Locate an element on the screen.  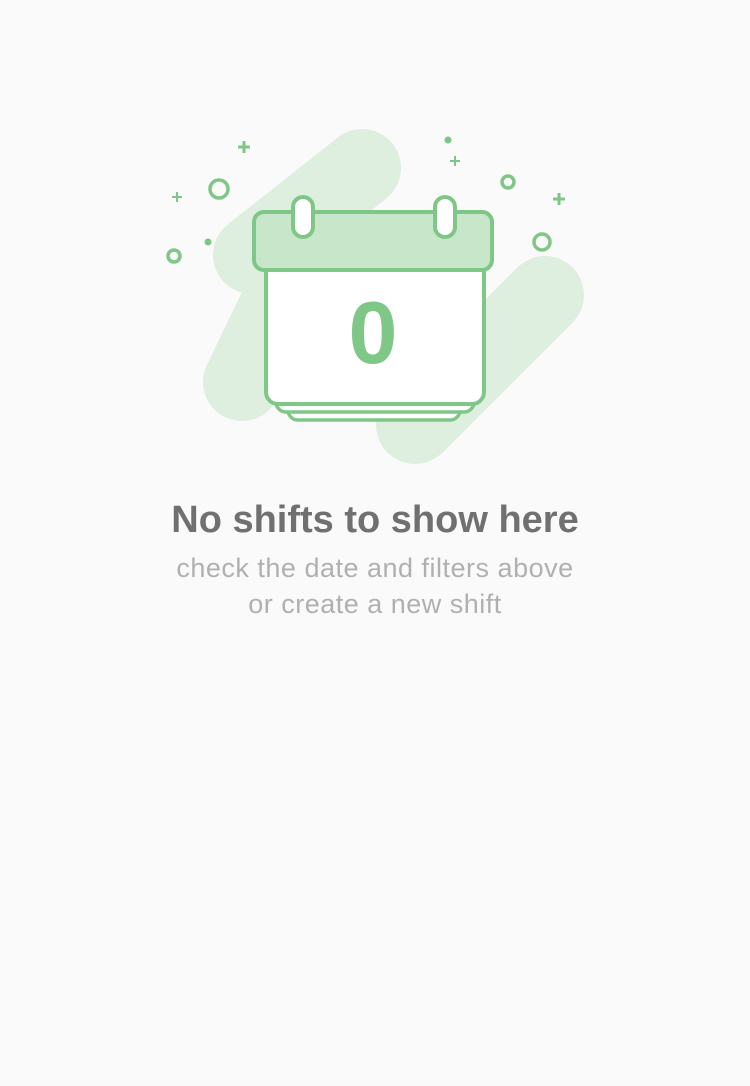
calendar-number: 0 is located at coordinates (373, 332).